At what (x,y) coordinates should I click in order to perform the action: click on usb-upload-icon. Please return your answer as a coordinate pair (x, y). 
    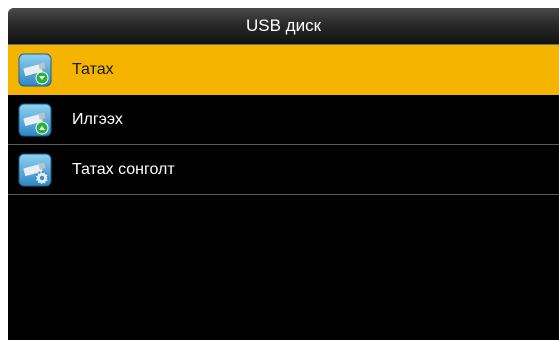
    Looking at the image, I should click on (35, 120).